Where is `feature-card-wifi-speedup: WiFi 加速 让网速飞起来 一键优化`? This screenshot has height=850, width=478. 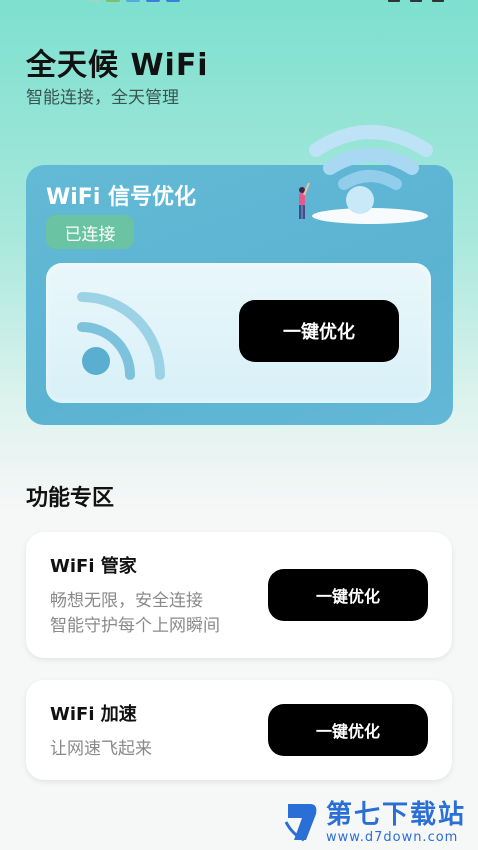
feature-card-wifi-speedup: WiFi 加速 让网速飞起来 一键优化 is located at coordinates (239, 730).